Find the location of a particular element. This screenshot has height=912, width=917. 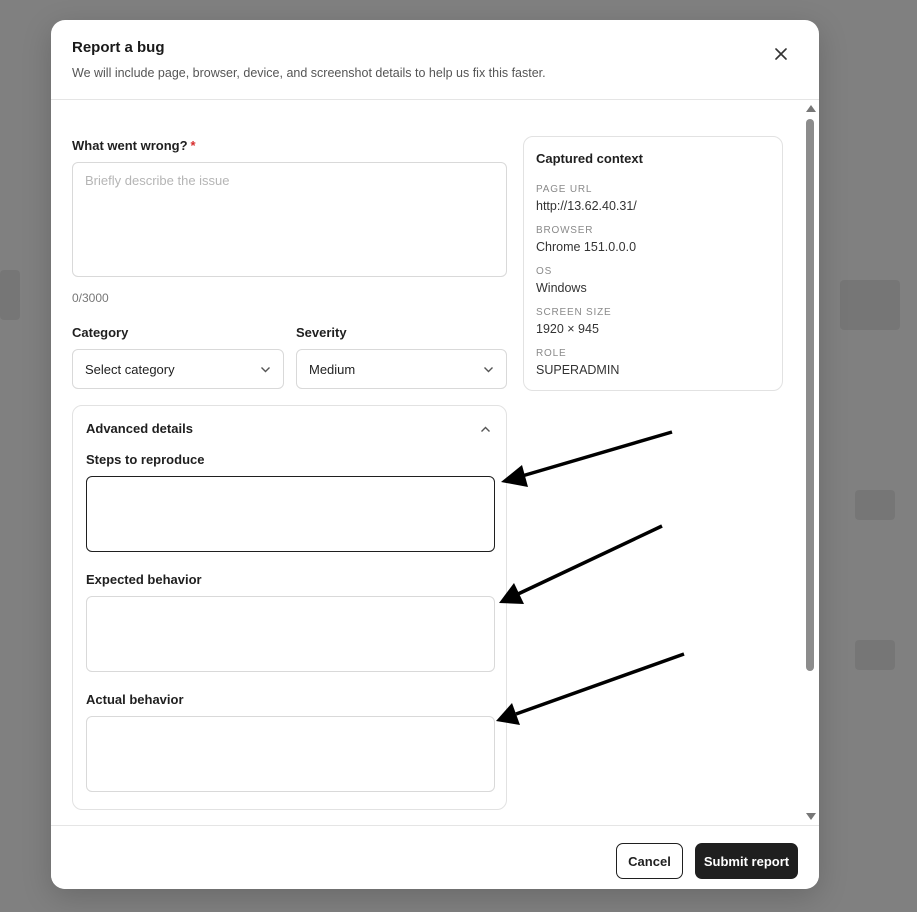

context-value-role: SUPERADMIN is located at coordinates (578, 370).